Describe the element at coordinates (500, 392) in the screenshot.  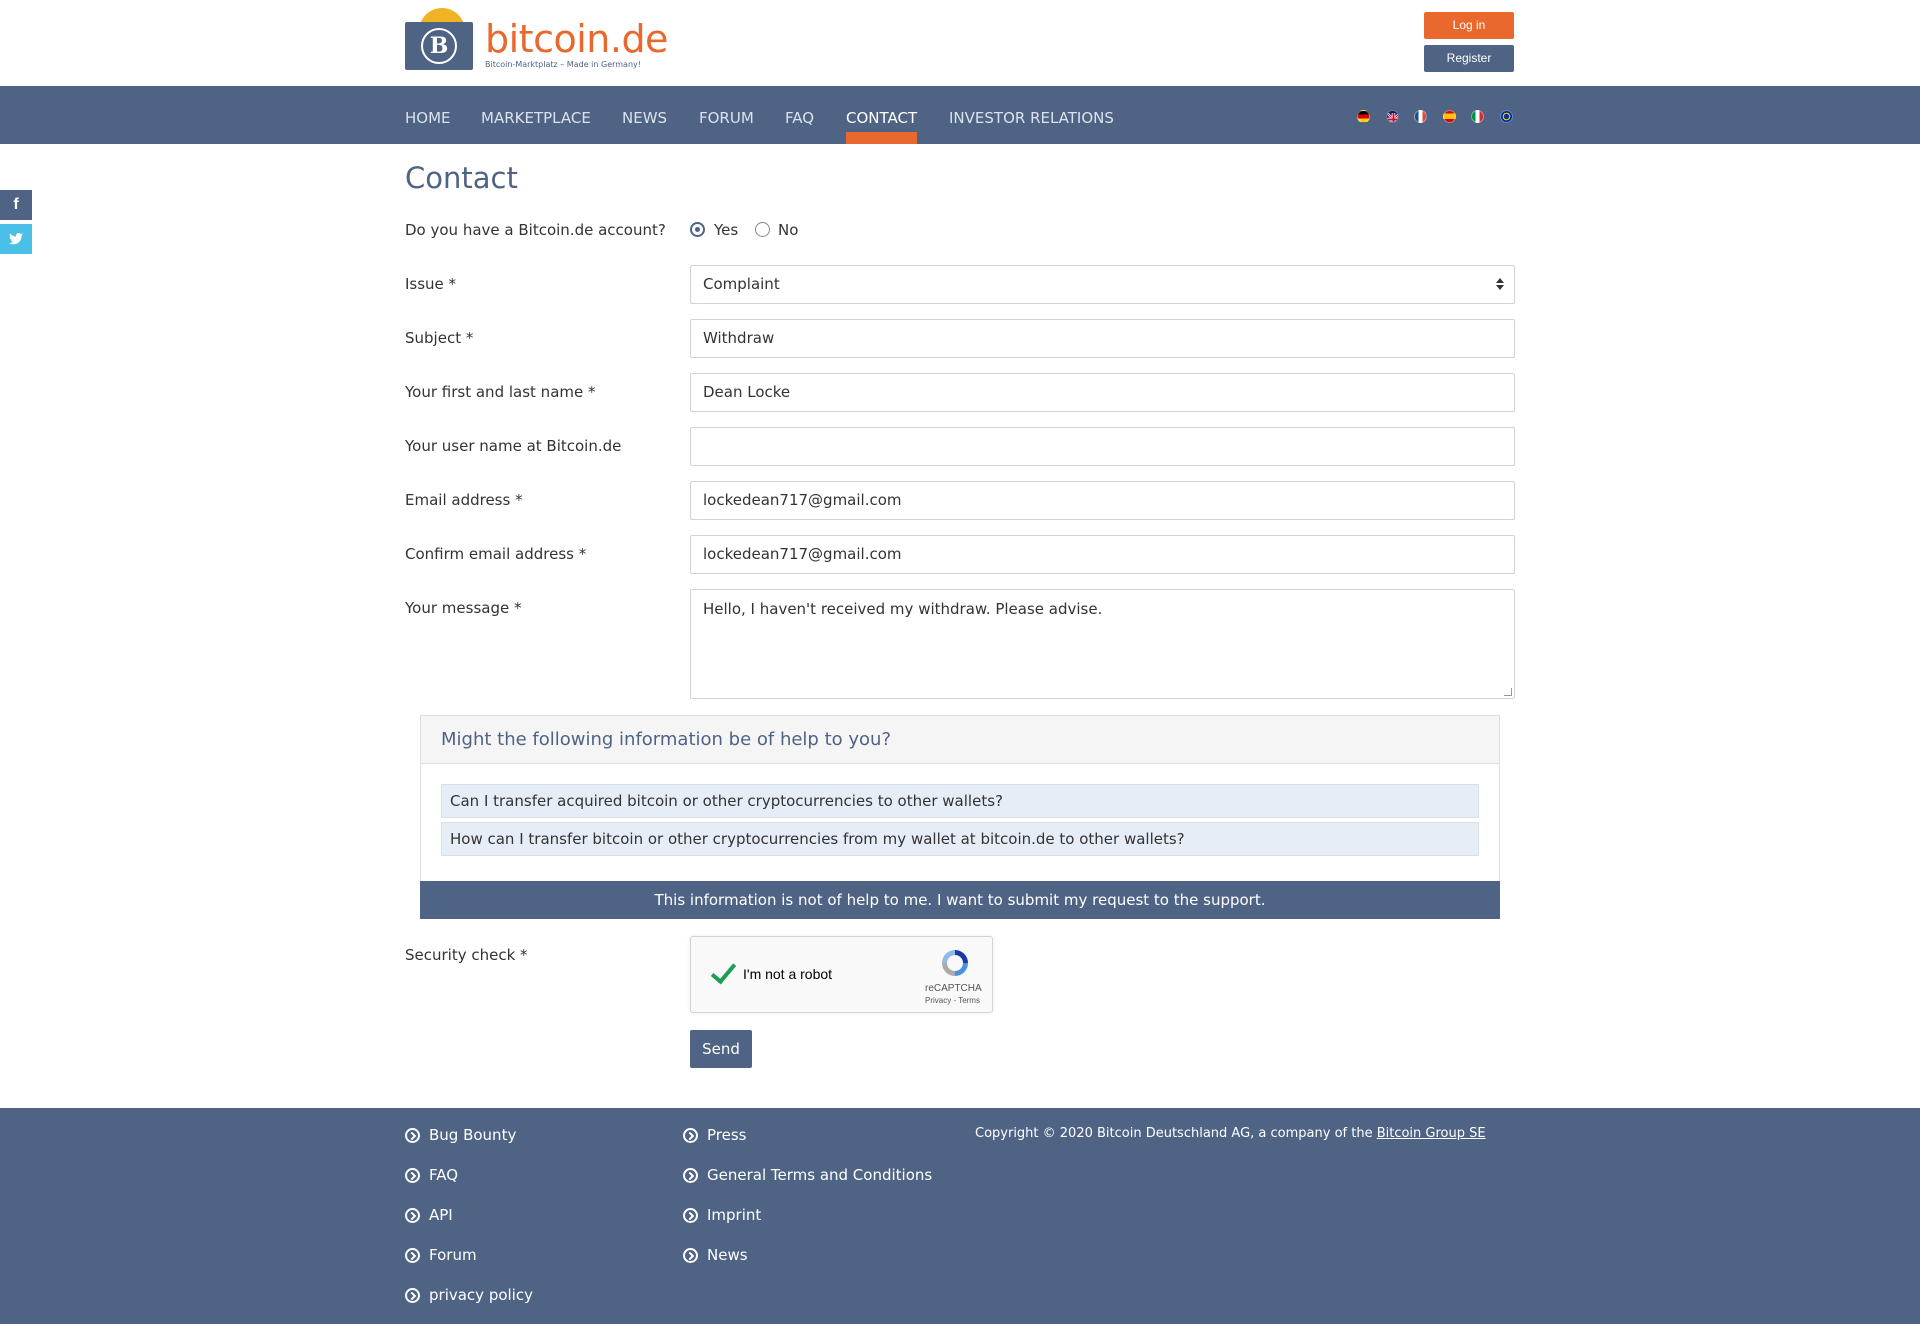
I see `name-label: Your first and last name *` at that location.